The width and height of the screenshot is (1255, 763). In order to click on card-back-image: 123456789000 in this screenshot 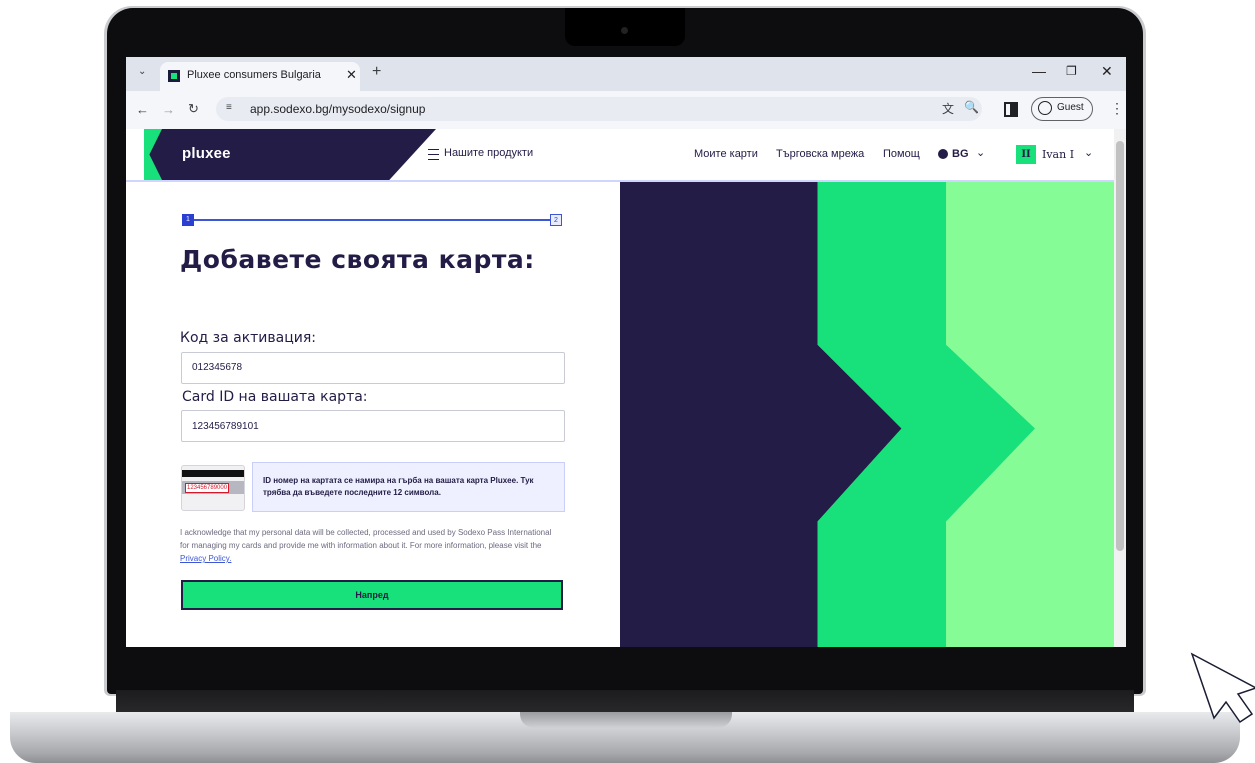, I will do `click(213, 488)`.